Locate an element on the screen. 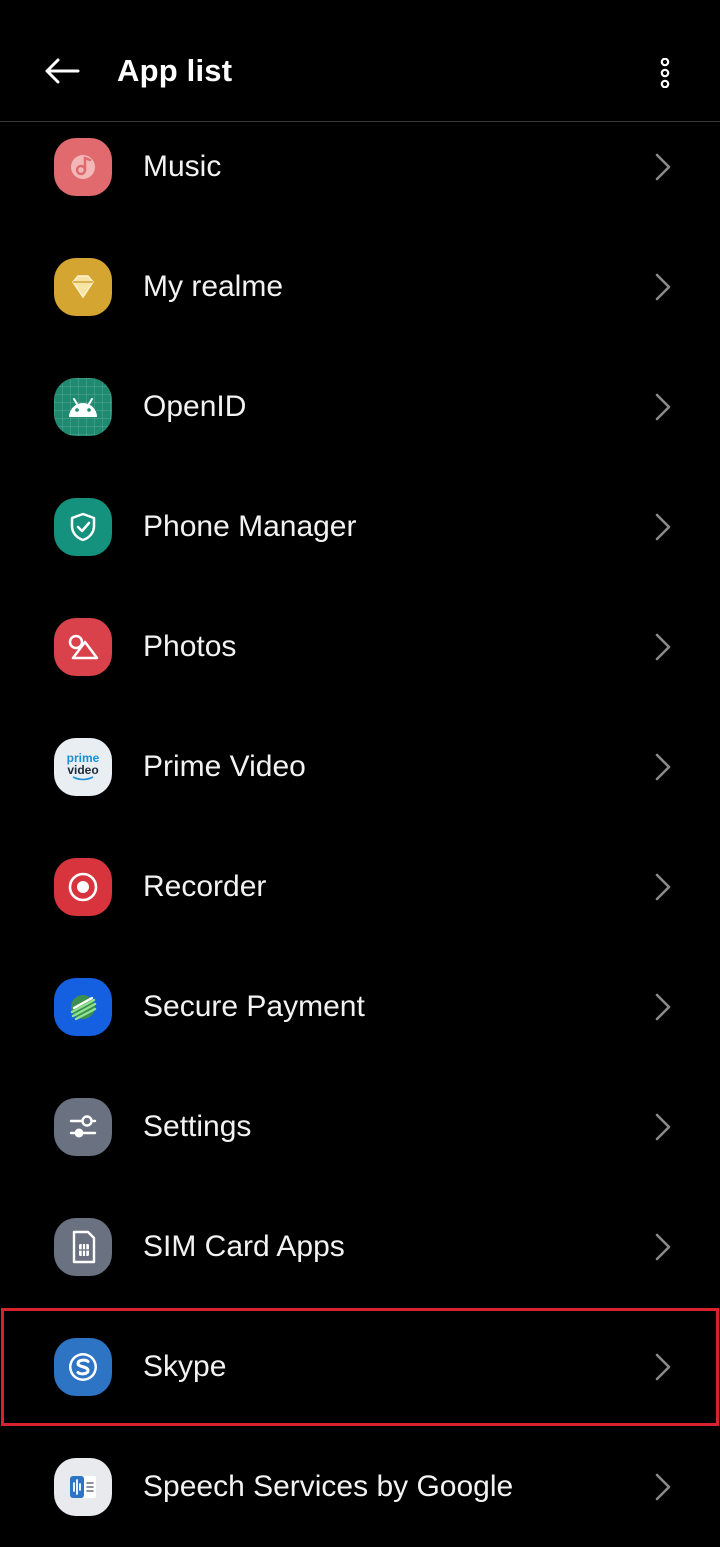  app-bar: App list is located at coordinates (360, 61).